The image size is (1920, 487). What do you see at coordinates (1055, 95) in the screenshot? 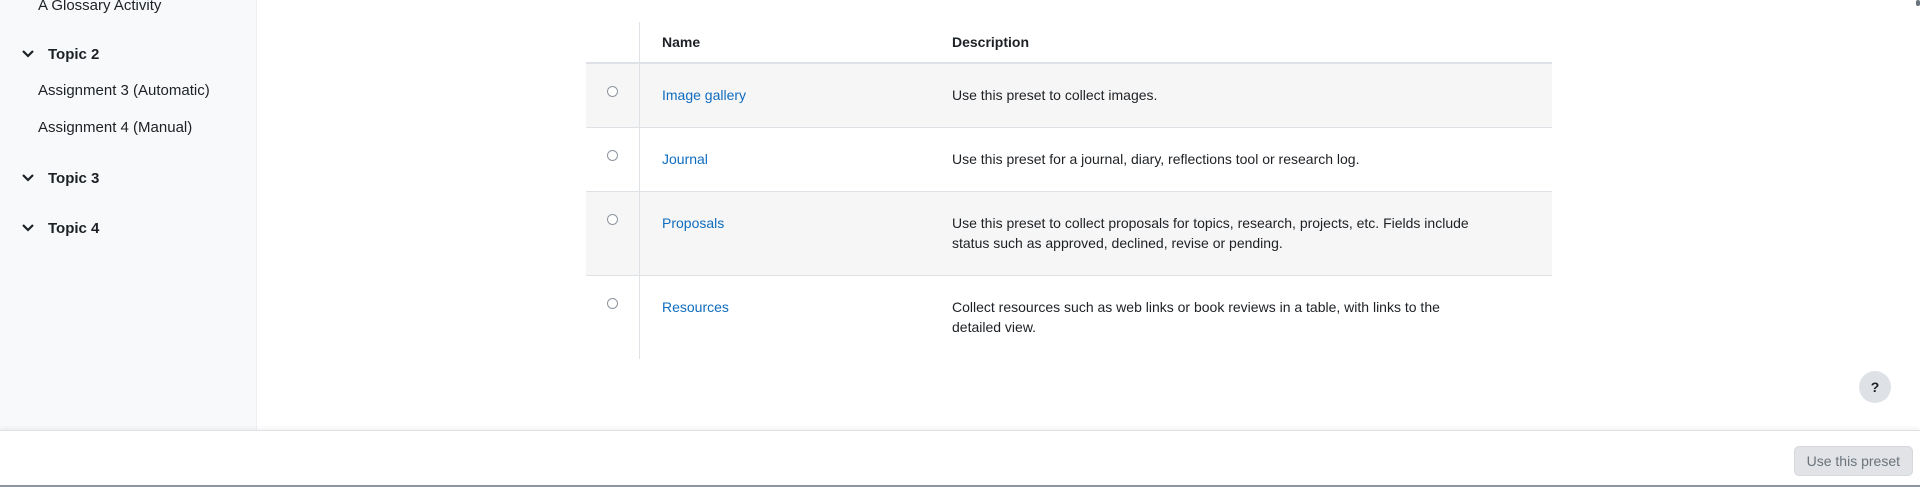
I see `preset-description: Use this preset to collect images.` at bounding box center [1055, 95].